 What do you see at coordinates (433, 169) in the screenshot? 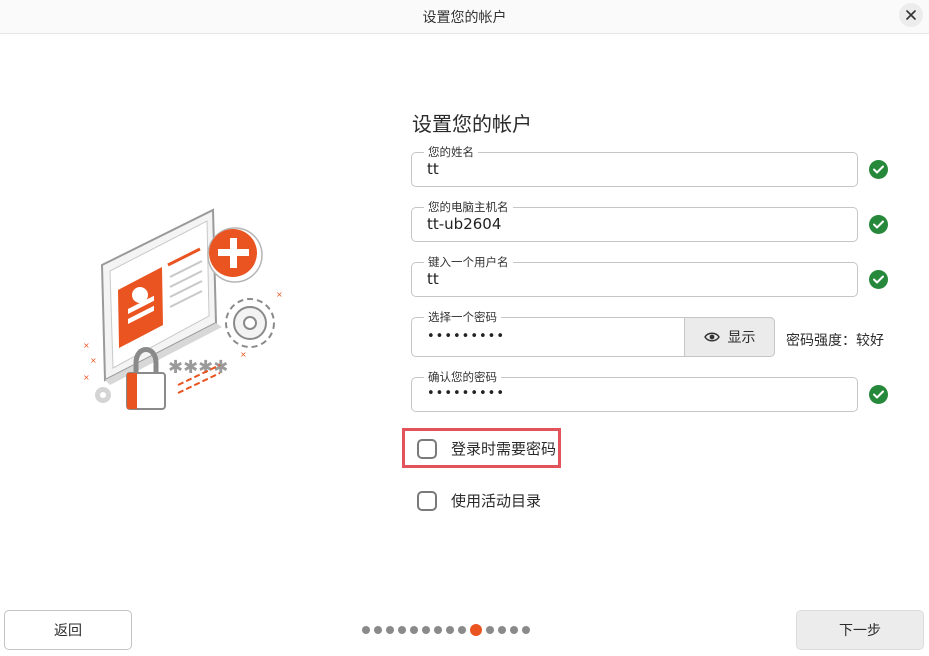
I see `name-field-value: tt` at bounding box center [433, 169].